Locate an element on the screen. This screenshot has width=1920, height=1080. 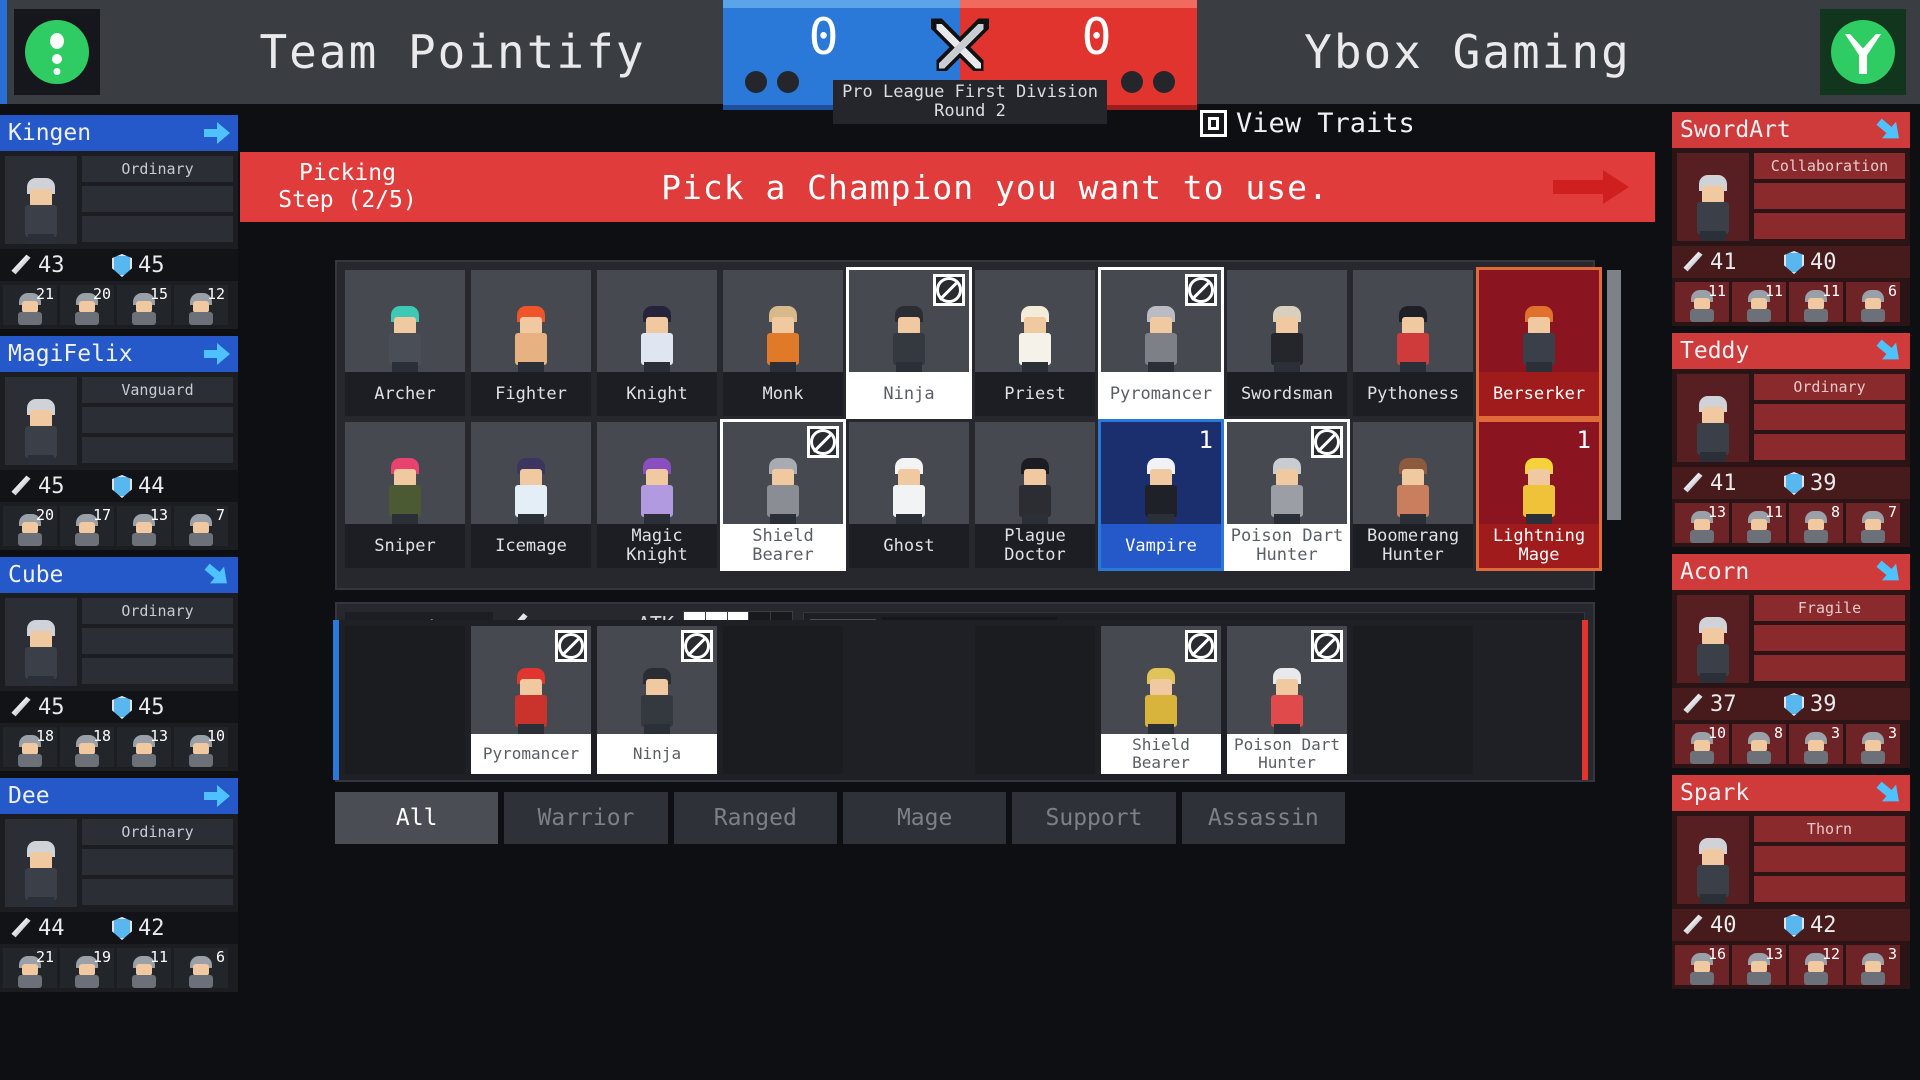
champion-card: Monk is located at coordinates (783, 343).